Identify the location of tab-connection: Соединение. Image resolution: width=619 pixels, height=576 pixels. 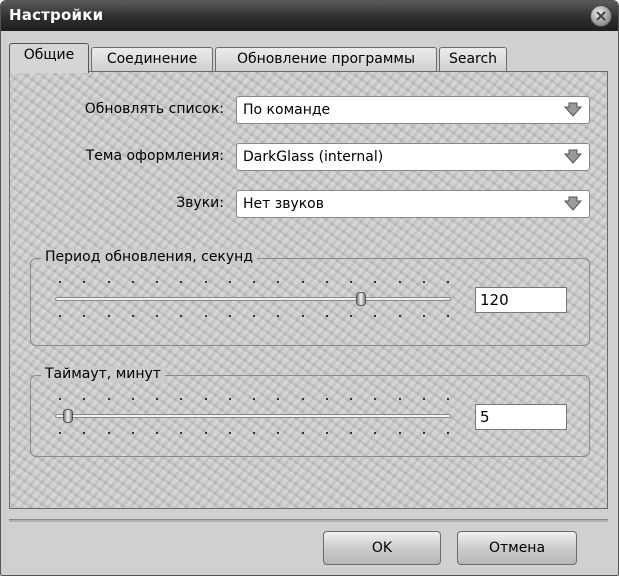
(152, 59).